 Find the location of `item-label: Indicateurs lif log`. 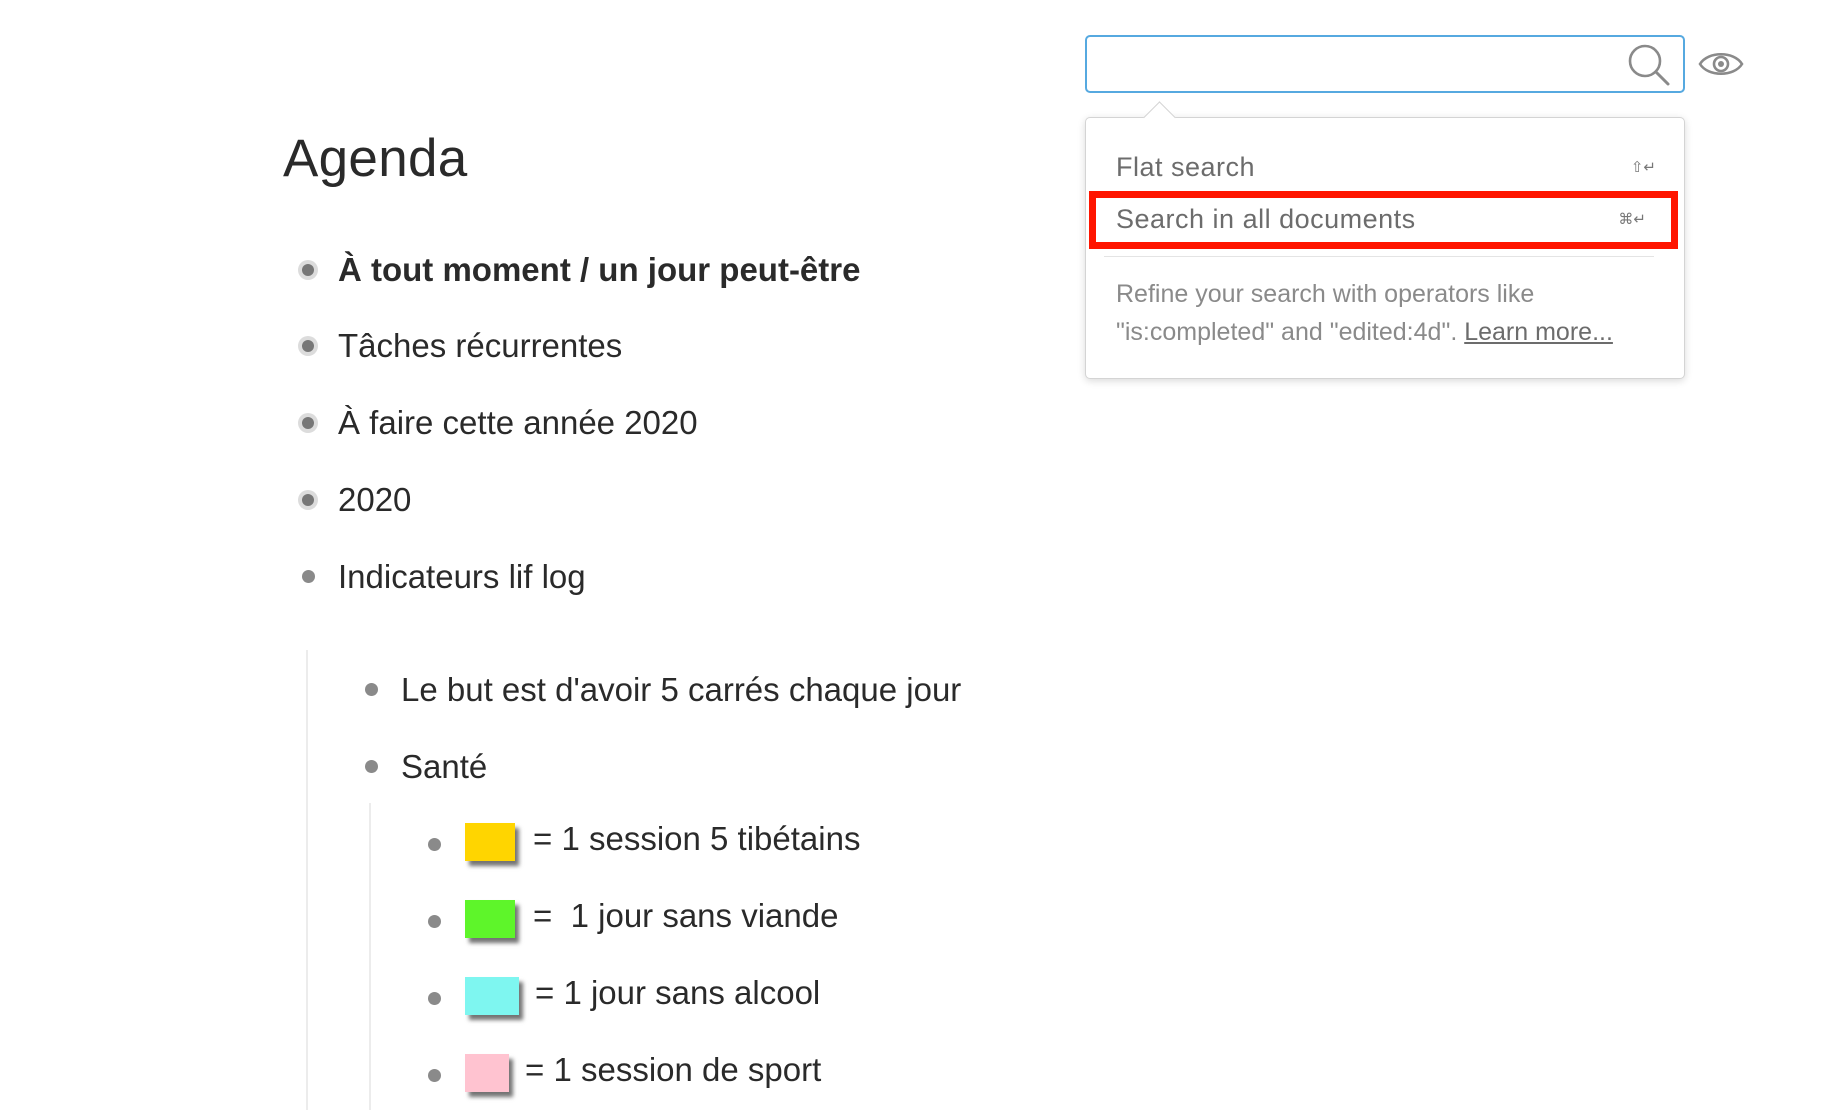

item-label: Indicateurs lif log is located at coordinates (462, 576).